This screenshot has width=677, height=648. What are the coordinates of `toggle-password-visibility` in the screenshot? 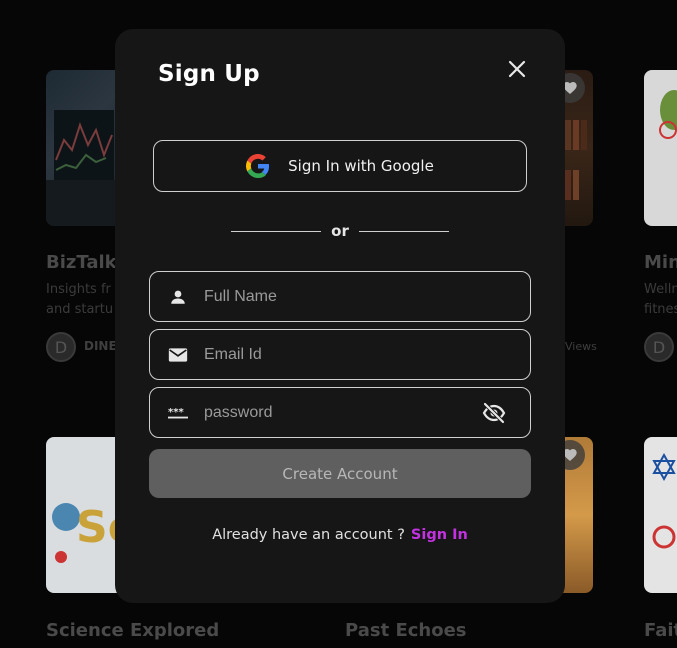 It's located at (494, 413).